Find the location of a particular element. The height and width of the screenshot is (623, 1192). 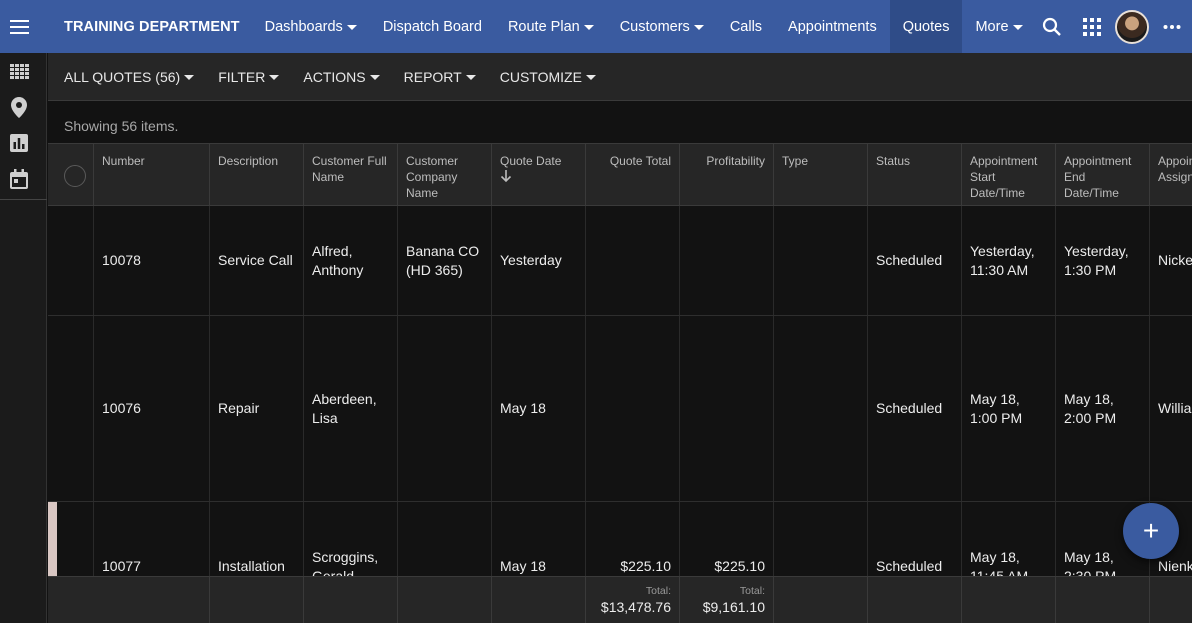

filter-label: FILTER is located at coordinates (242, 76).